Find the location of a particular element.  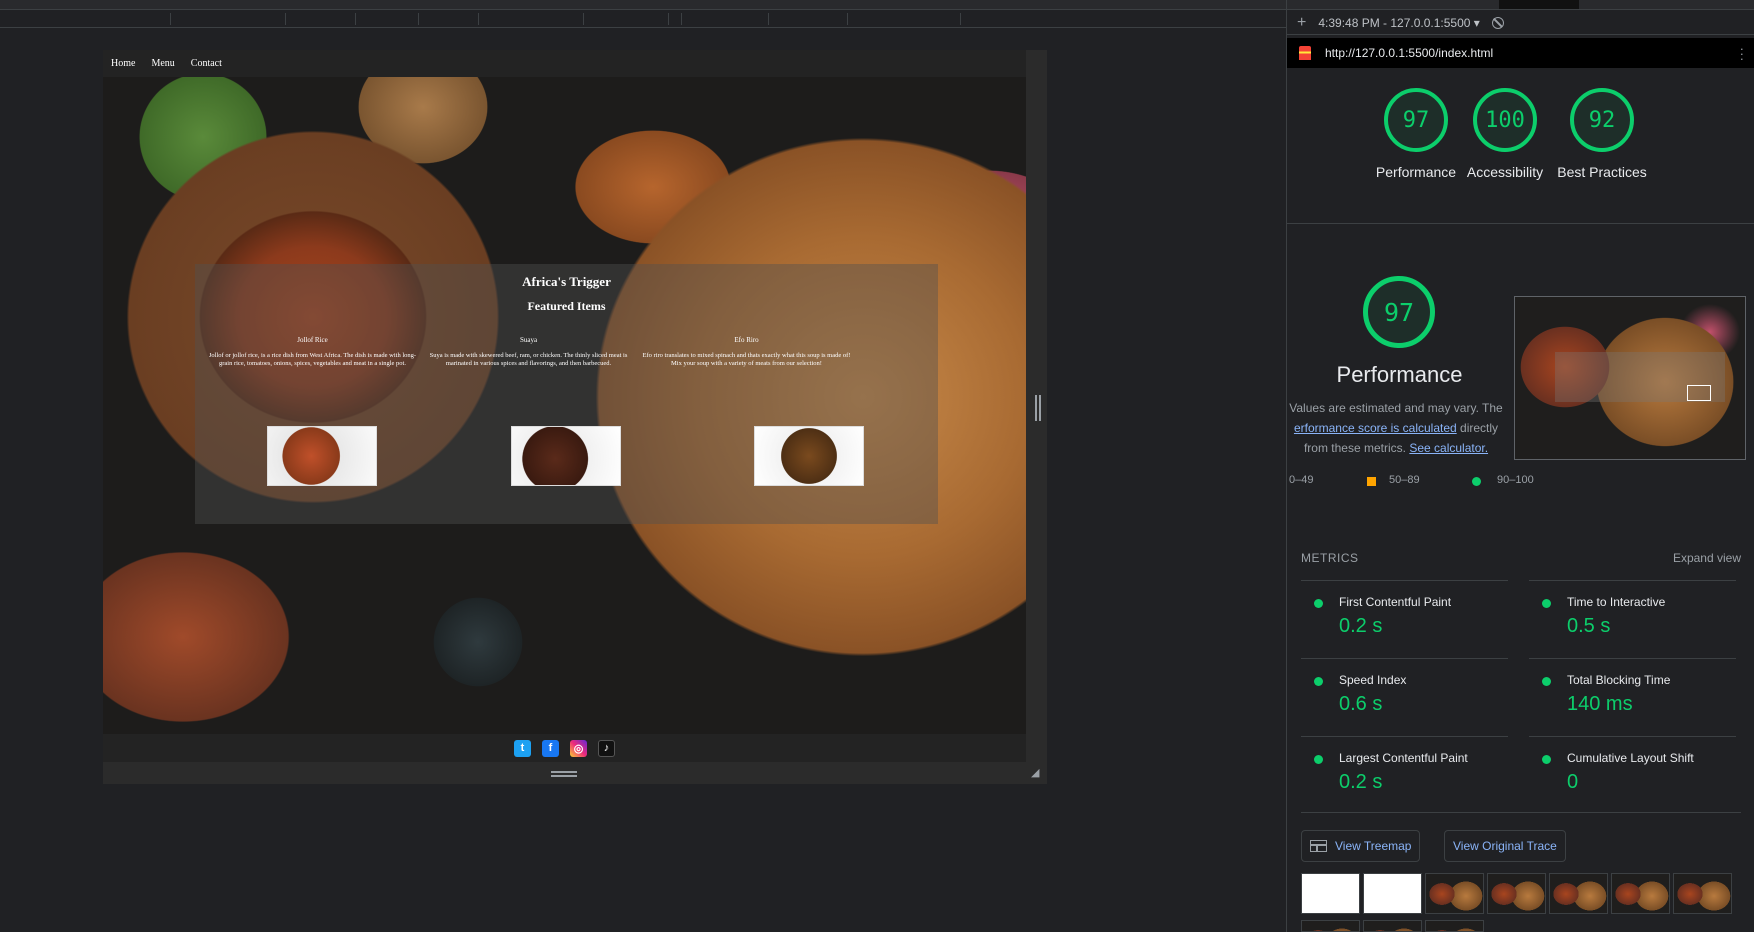

report-select: 4:39:48 PM - 127.0.0.1:5500 ▾ is located at coordinates (1398, 23).